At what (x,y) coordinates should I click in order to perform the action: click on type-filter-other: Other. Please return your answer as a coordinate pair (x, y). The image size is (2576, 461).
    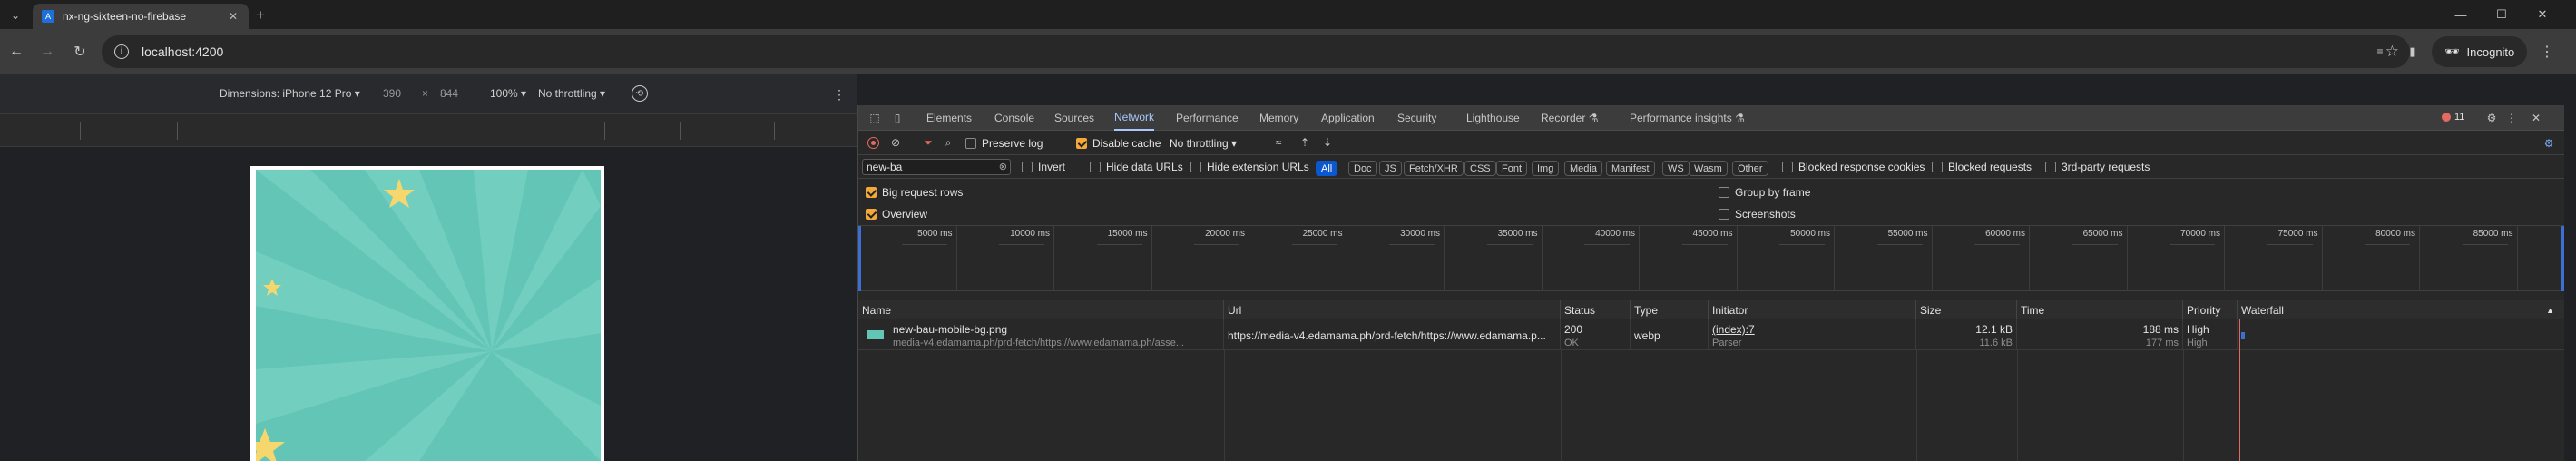
    Looking at the image, I should click on (1750, 168).